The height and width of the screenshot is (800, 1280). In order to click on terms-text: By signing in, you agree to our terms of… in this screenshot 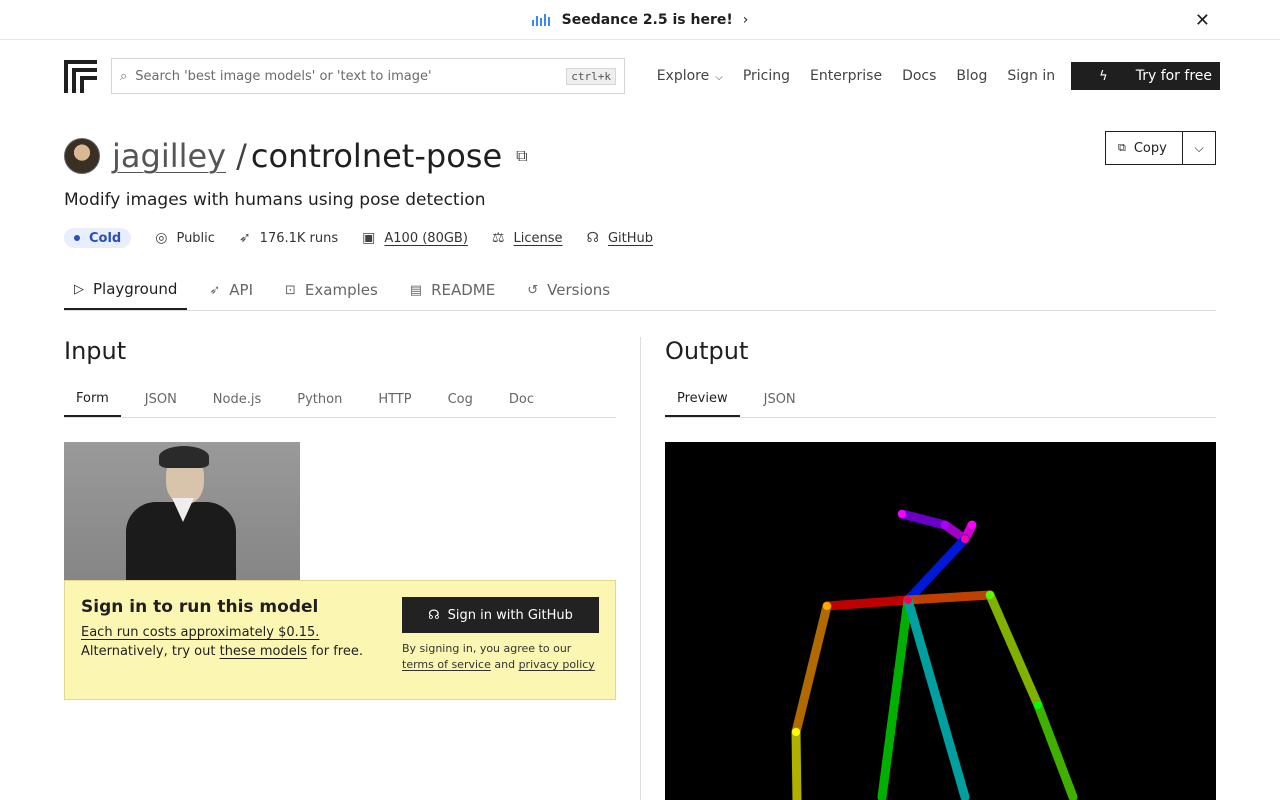, I will do `click(498, 656)`.